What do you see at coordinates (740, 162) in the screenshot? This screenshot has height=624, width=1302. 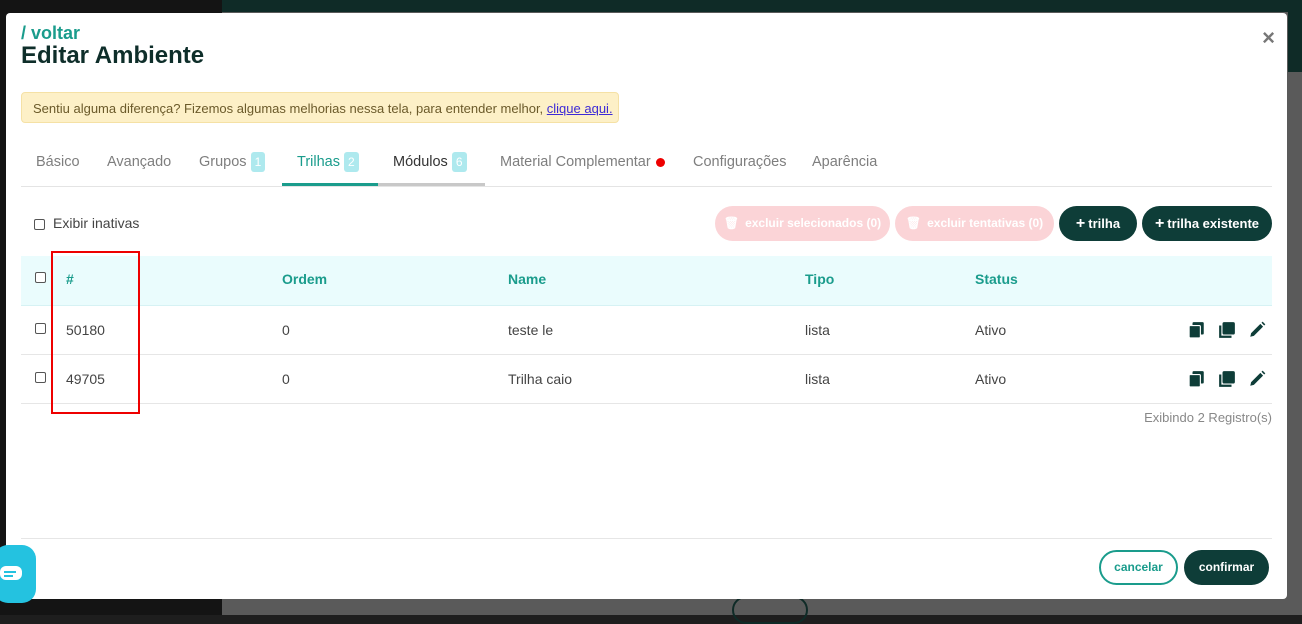 I see `tab-label: Configurações` at bounding box center [740, 162].